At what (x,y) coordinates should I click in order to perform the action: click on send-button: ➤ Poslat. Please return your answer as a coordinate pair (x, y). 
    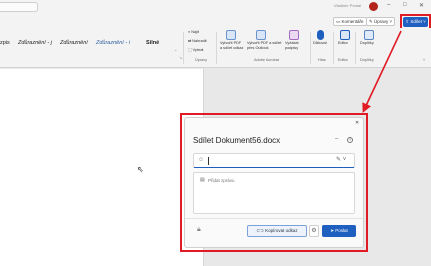
    Looking at the image, I should click on (339, 231).